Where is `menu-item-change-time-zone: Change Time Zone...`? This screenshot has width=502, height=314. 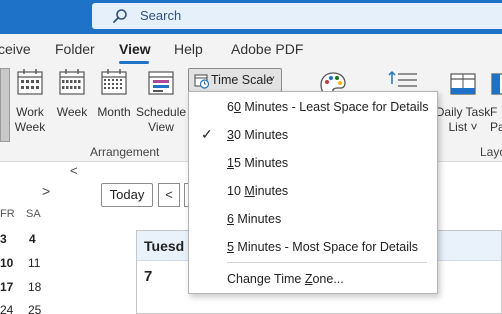 menu-item-change-time-zone: Change Time Zone... is located at coordinates (313, 280).